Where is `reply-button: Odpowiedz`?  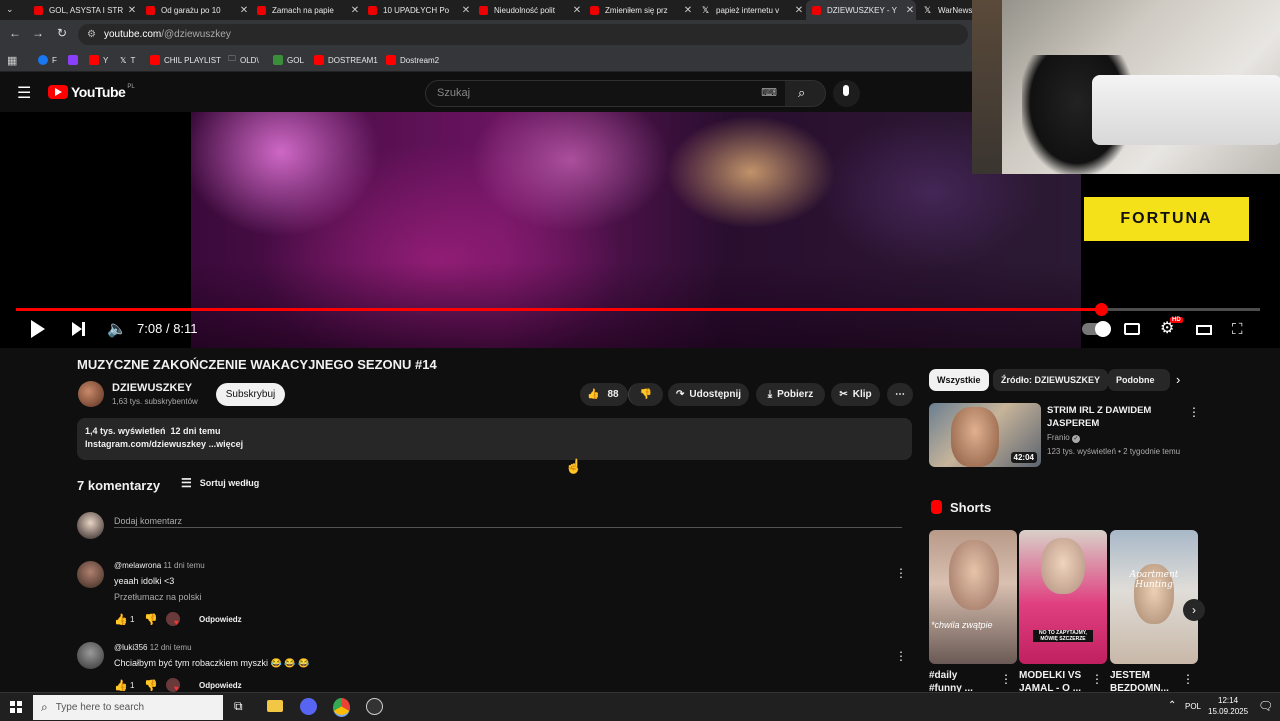
reply-button: Odpowiedz is located at coordinates (220, 619).